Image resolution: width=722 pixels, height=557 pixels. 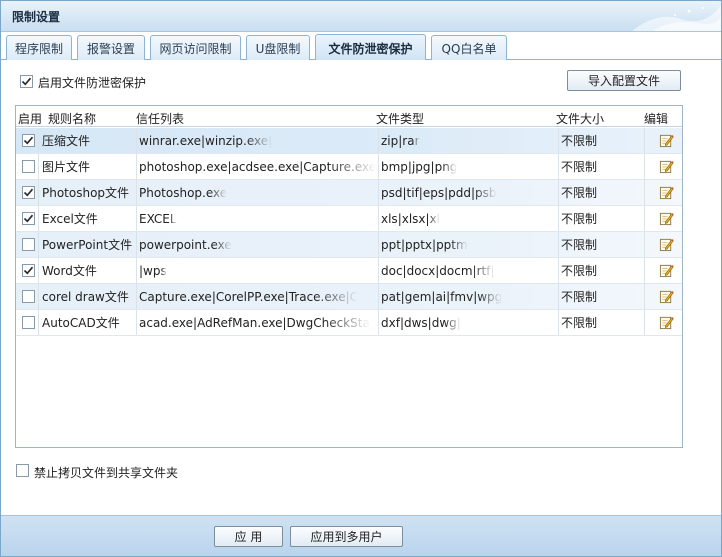 What do you see at coordinates (257, 166) in the screenshot?
I see `row-trust-list: photoshop.exe|acdsee.exe|Capture.exe` at bounding box center [257, 166].